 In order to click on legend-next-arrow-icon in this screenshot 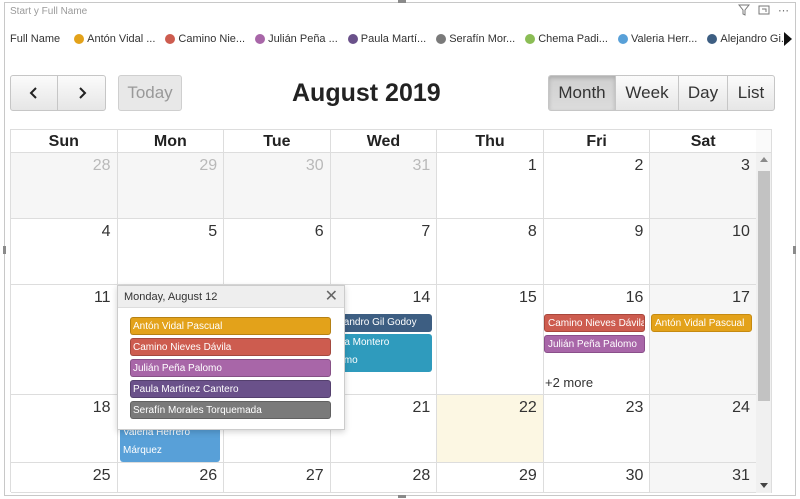, I will do `click(788, 39)`.